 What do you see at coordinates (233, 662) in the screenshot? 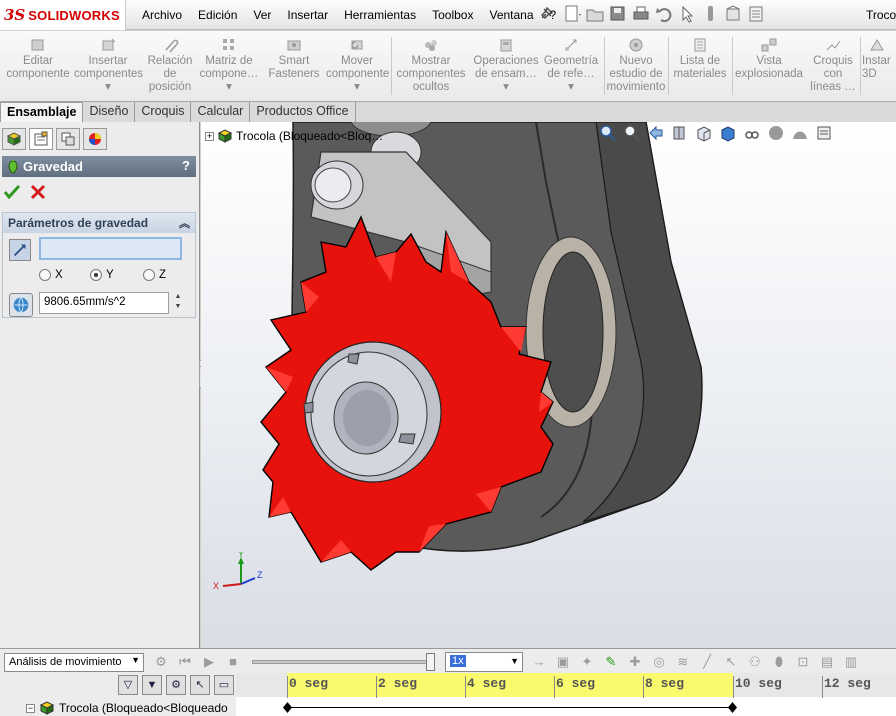
I see `stop-icon: ■` at bounding box center [233, 662].